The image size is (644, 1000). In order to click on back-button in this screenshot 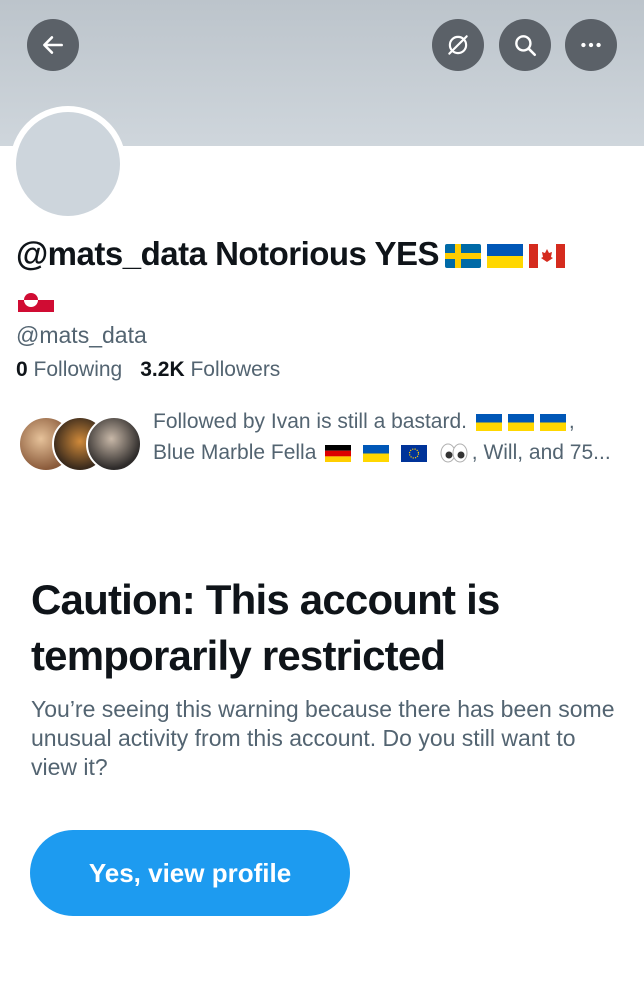, I will do `click(53, 45)`.